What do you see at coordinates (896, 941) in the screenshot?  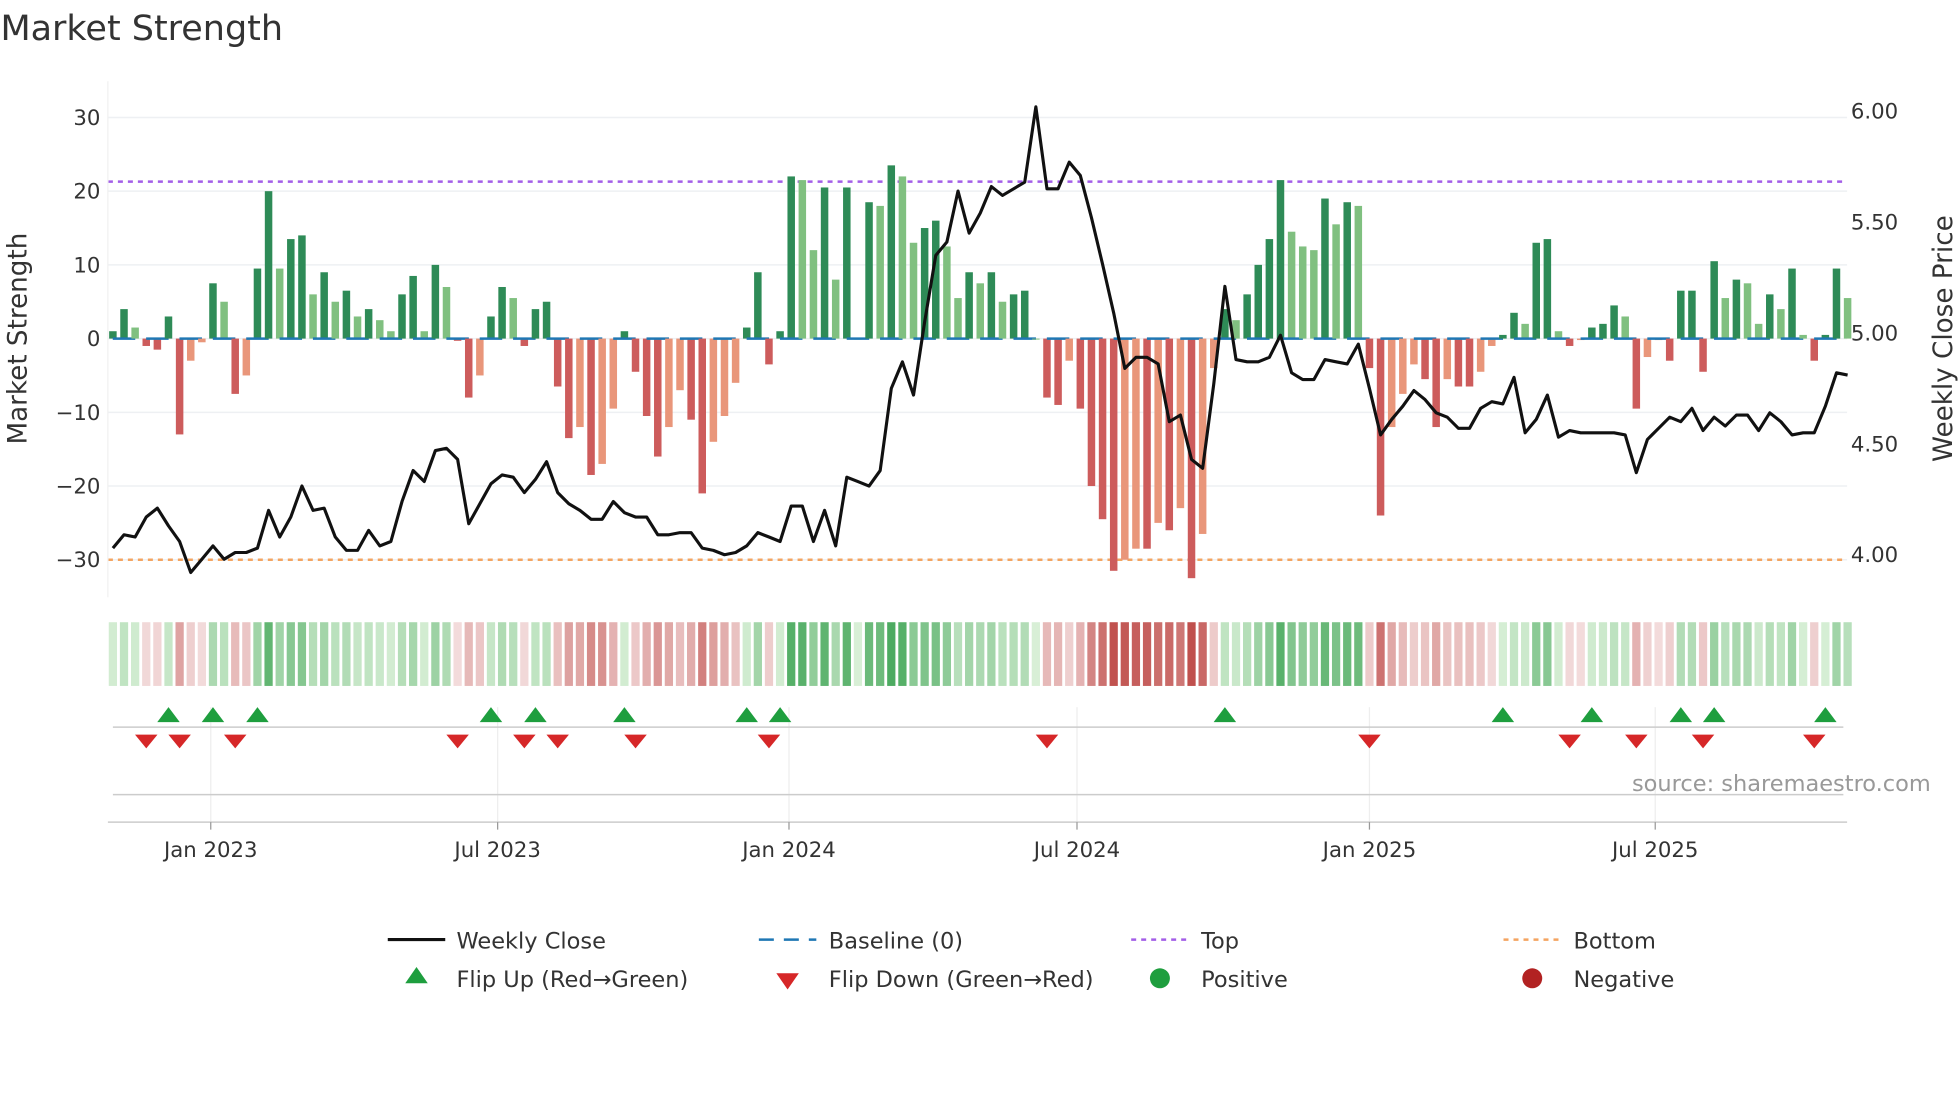 I see `legend-baseline-label: Baseline (0)` at bounding box center [896, 941].